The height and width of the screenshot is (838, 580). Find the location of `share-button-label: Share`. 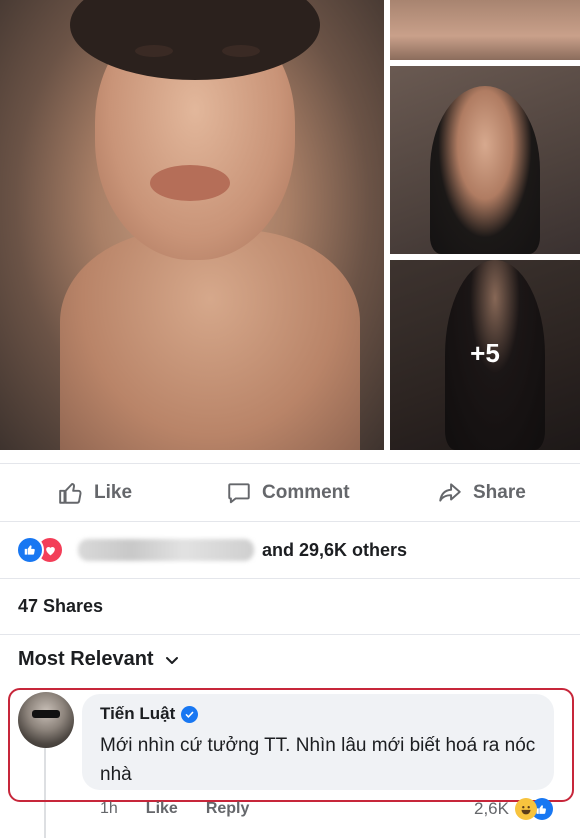

share-button-label: Share is located at coordinates (499, 492).